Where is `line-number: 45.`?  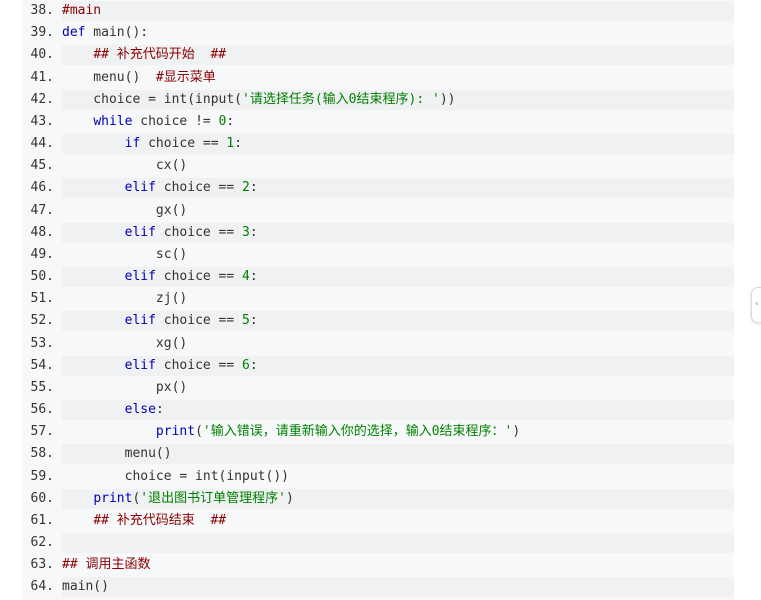 line-number: 45. is located at coordinates (42, 166).